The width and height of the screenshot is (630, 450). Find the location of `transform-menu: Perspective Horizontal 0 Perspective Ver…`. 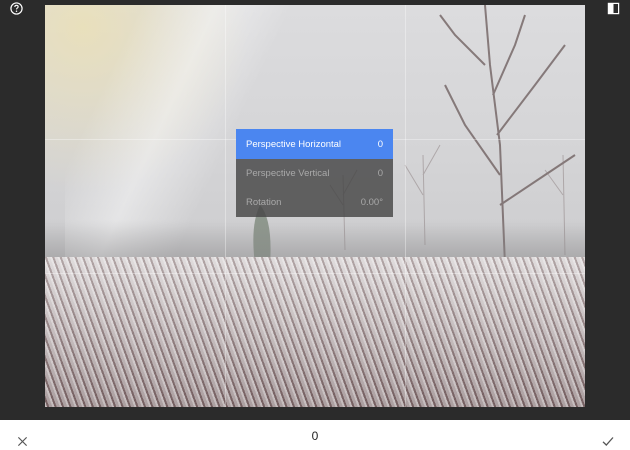

transform-menu: Perspective Horizontal 0 Perspective Ver… is located at coordinates (314, 173).